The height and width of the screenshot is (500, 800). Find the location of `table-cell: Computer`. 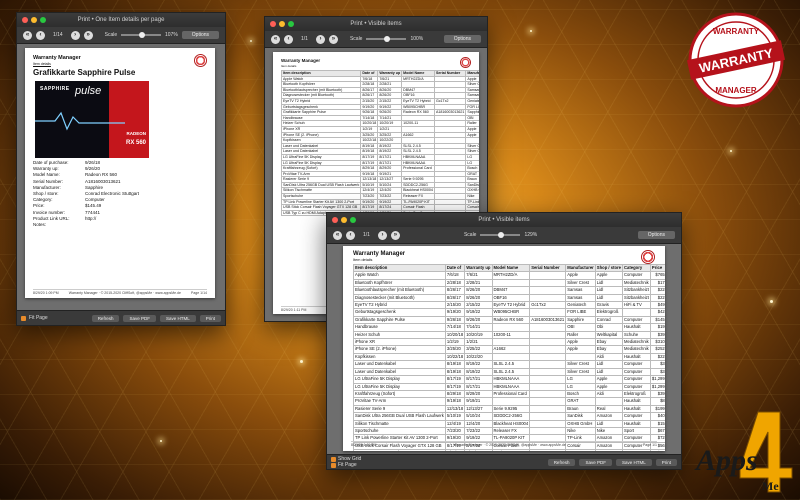

table-cell: Computer is located at coordinates (636, 379).